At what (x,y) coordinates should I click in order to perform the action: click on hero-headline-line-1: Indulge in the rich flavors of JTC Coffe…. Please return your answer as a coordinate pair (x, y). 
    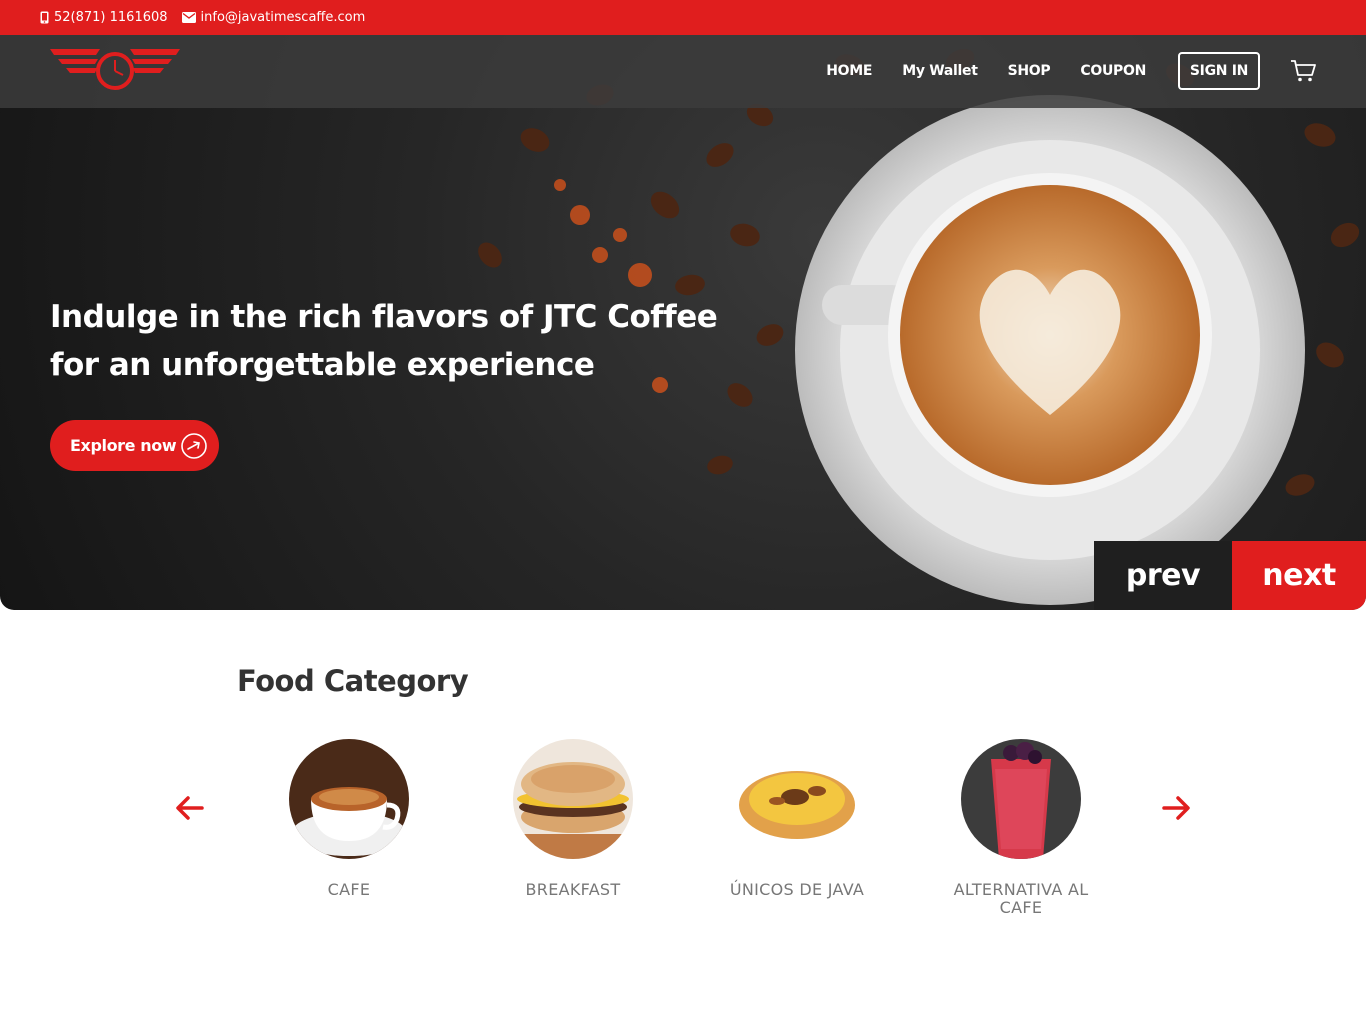
    Looking at the image, I should click on (384, 317).